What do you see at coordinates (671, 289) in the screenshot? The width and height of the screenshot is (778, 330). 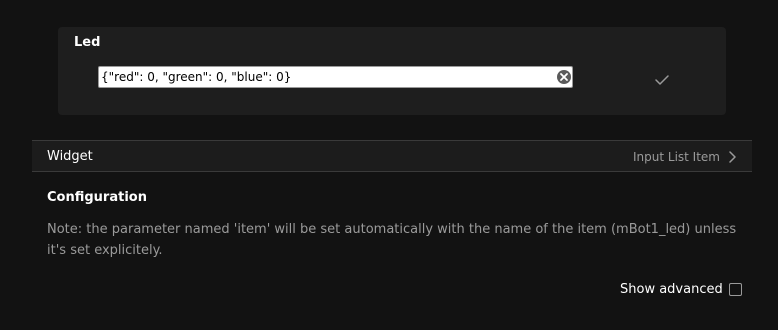 I see `show-advanced-label: Show advanced` at bounding box center [671, 289].